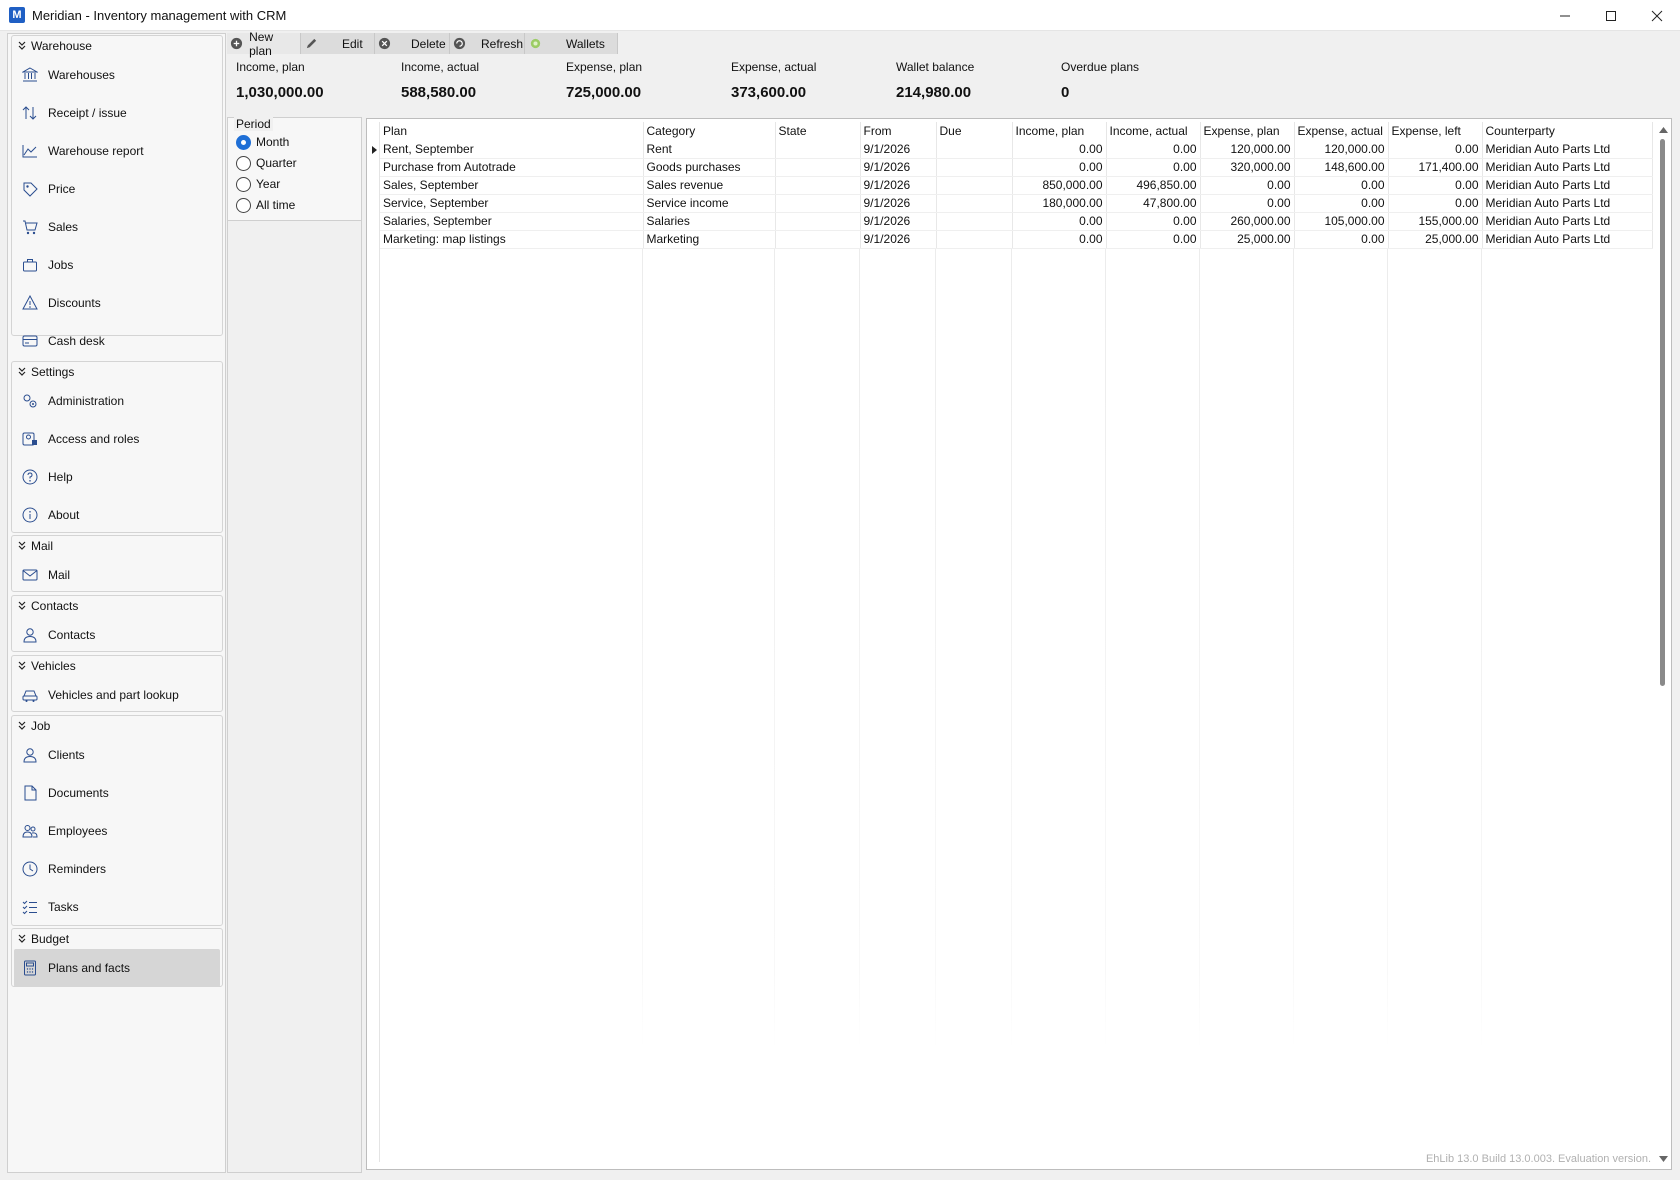 This screenshot has height=1180, width=1680. I want to click on table-cell: Marketing, so click(709, 239).